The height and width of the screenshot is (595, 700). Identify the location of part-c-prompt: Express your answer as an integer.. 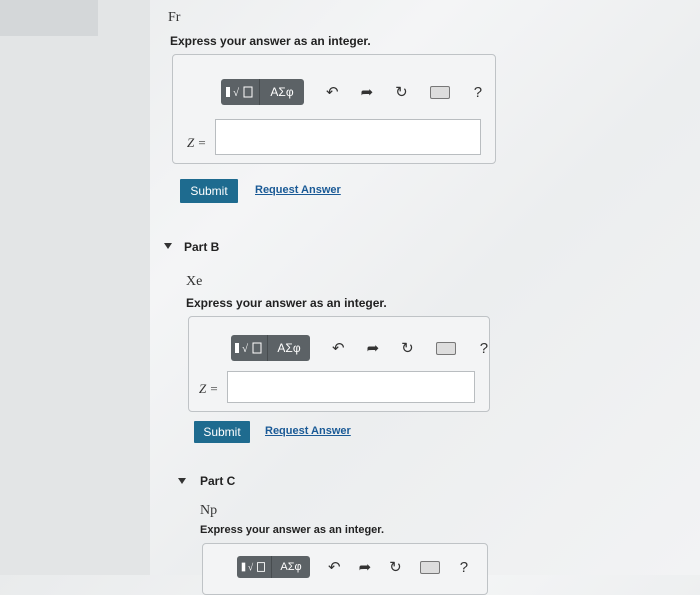
(292, 530).